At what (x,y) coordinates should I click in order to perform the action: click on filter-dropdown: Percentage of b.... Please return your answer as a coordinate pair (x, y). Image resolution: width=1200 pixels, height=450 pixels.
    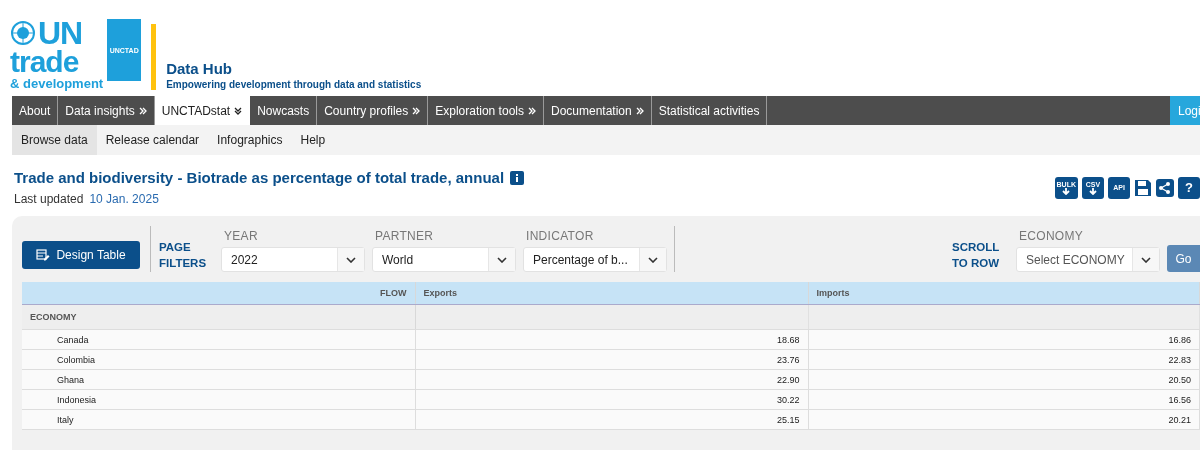
    Looking at the image, I should click on (595, 259).